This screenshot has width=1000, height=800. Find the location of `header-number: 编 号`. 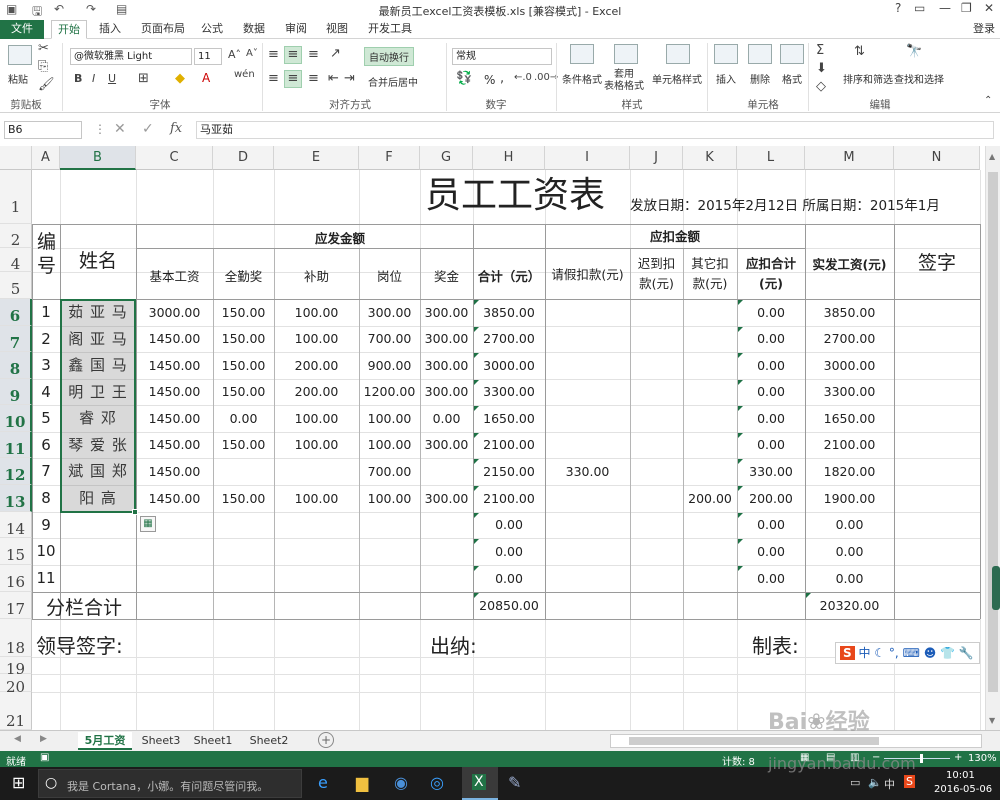

header-number: 编 号 is located at coordinates (46, 254).